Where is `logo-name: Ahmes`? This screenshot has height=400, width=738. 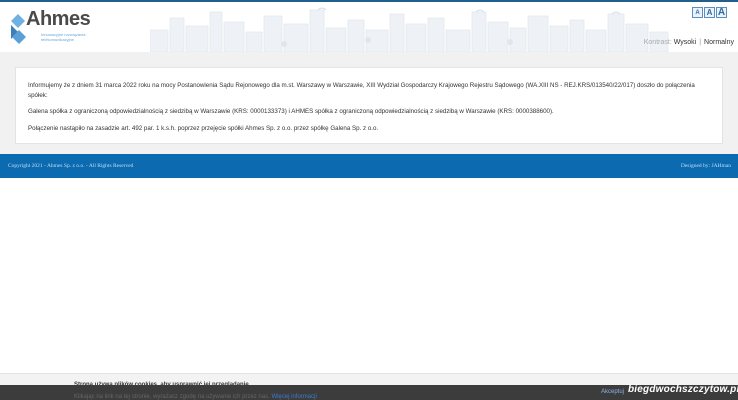 logo-name: Ahmes is located at coordinates (58, 19).